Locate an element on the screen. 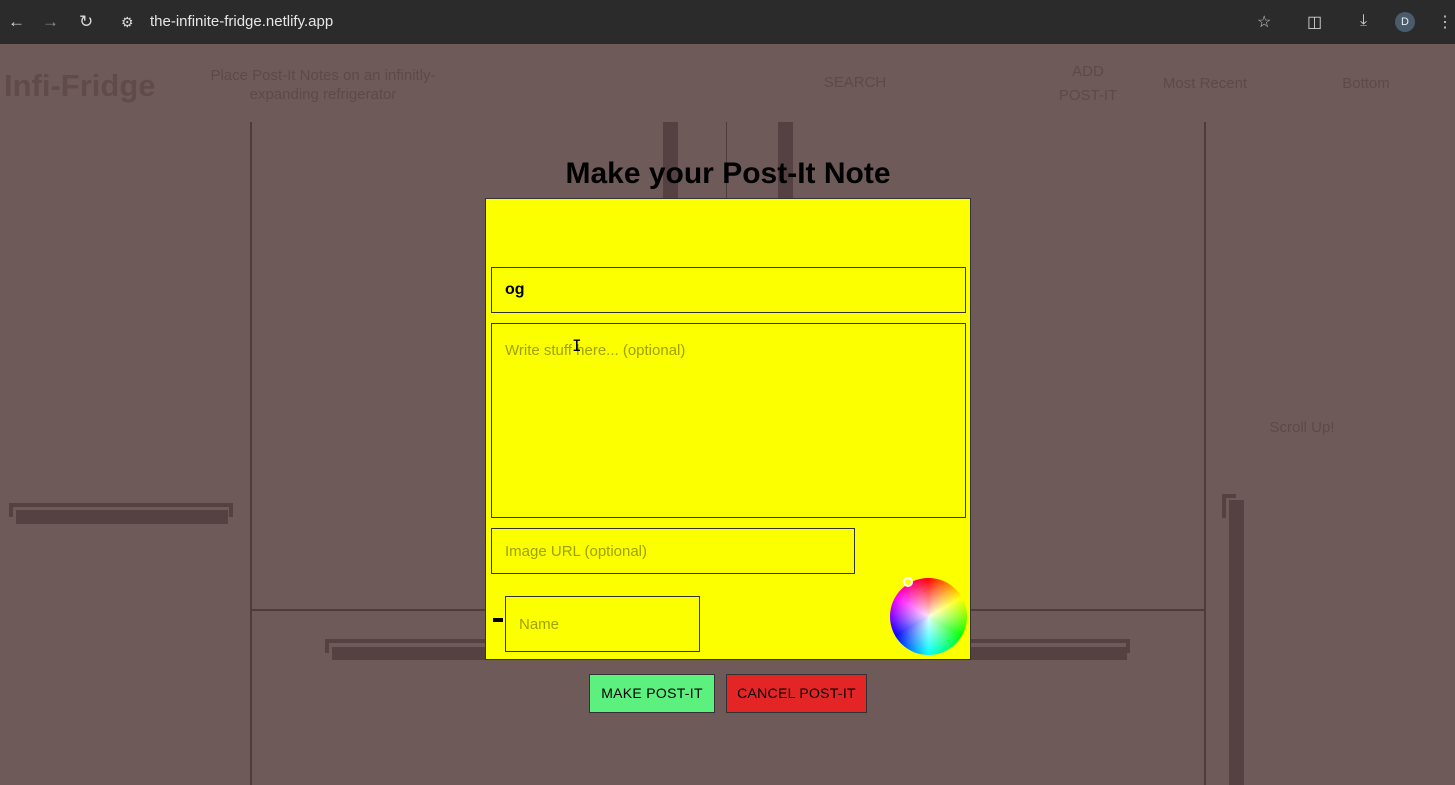 This screenshot has height=785, width=1455. address-bar: the-infinite-fridge.netlify.app is located at coordinates (241, 21).